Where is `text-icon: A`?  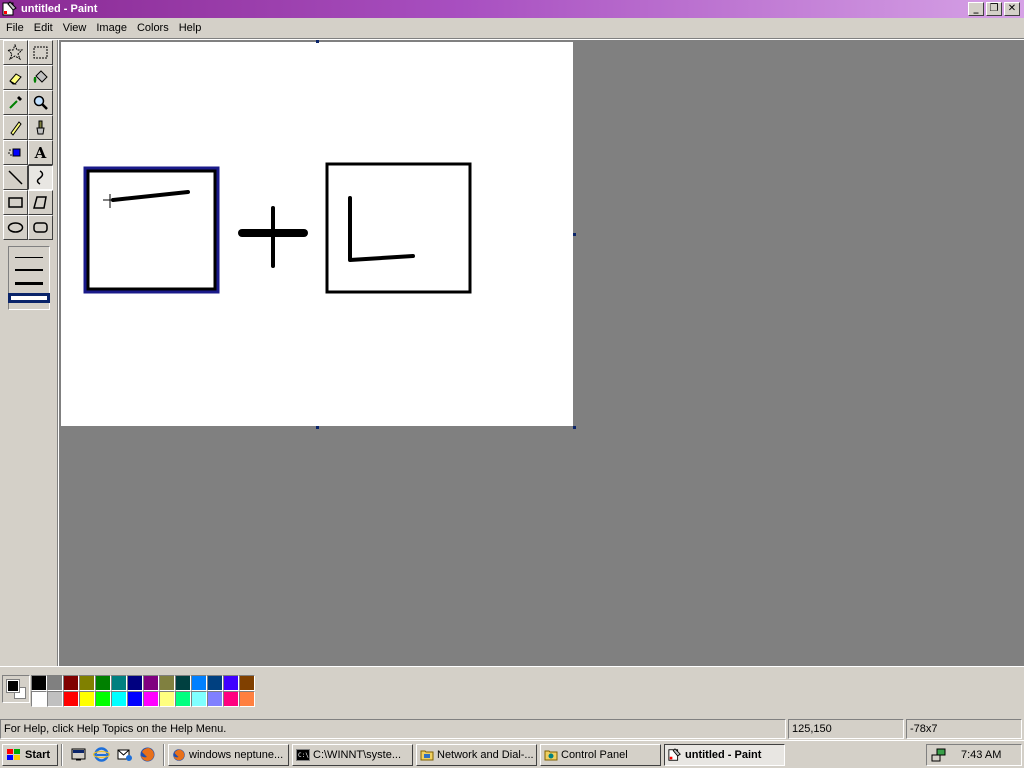
text-icon: A is located at coordinates (40, 152).